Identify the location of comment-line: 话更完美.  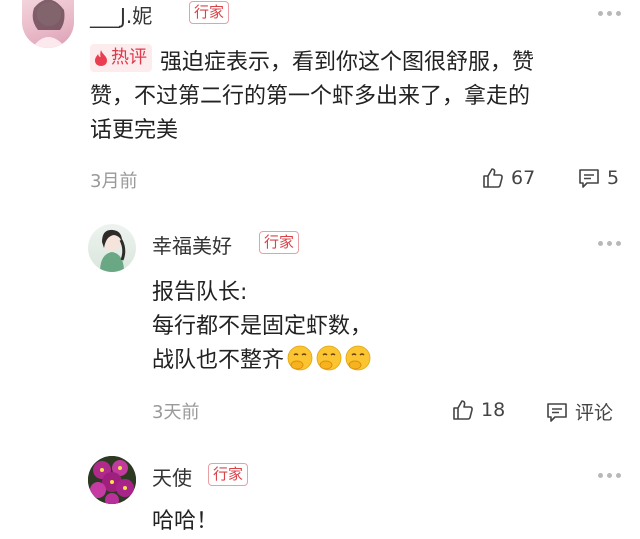
(134, 130).